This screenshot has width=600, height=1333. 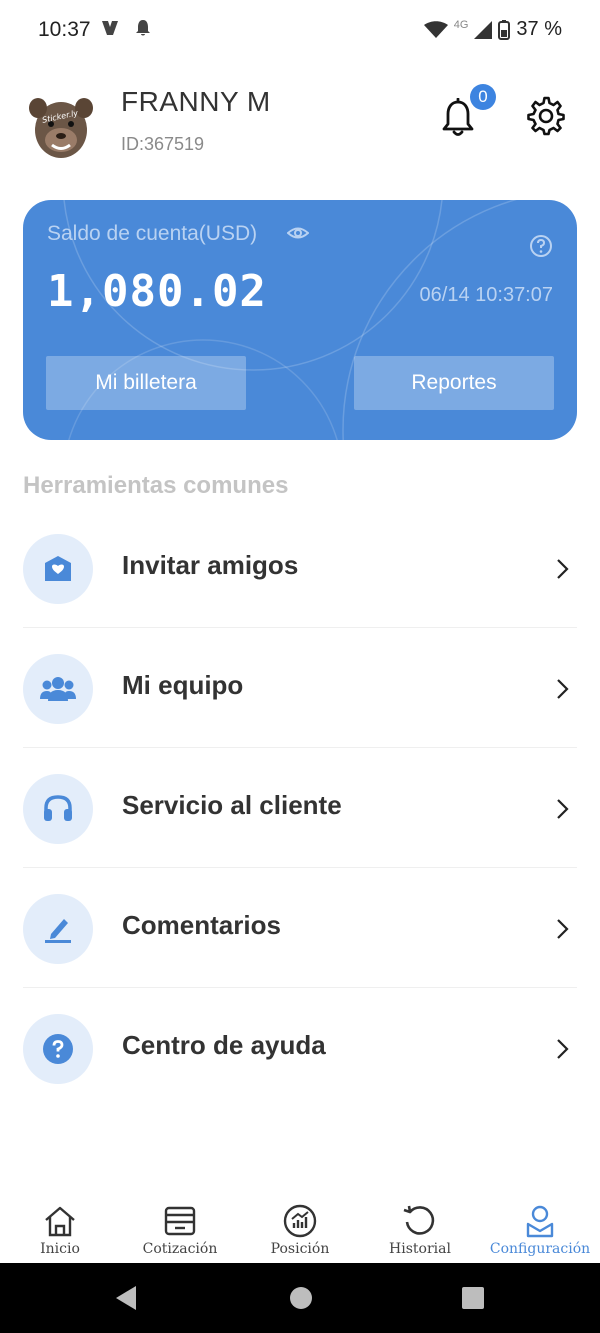 I want to click on home-icon, so click(x=60, y=1221).